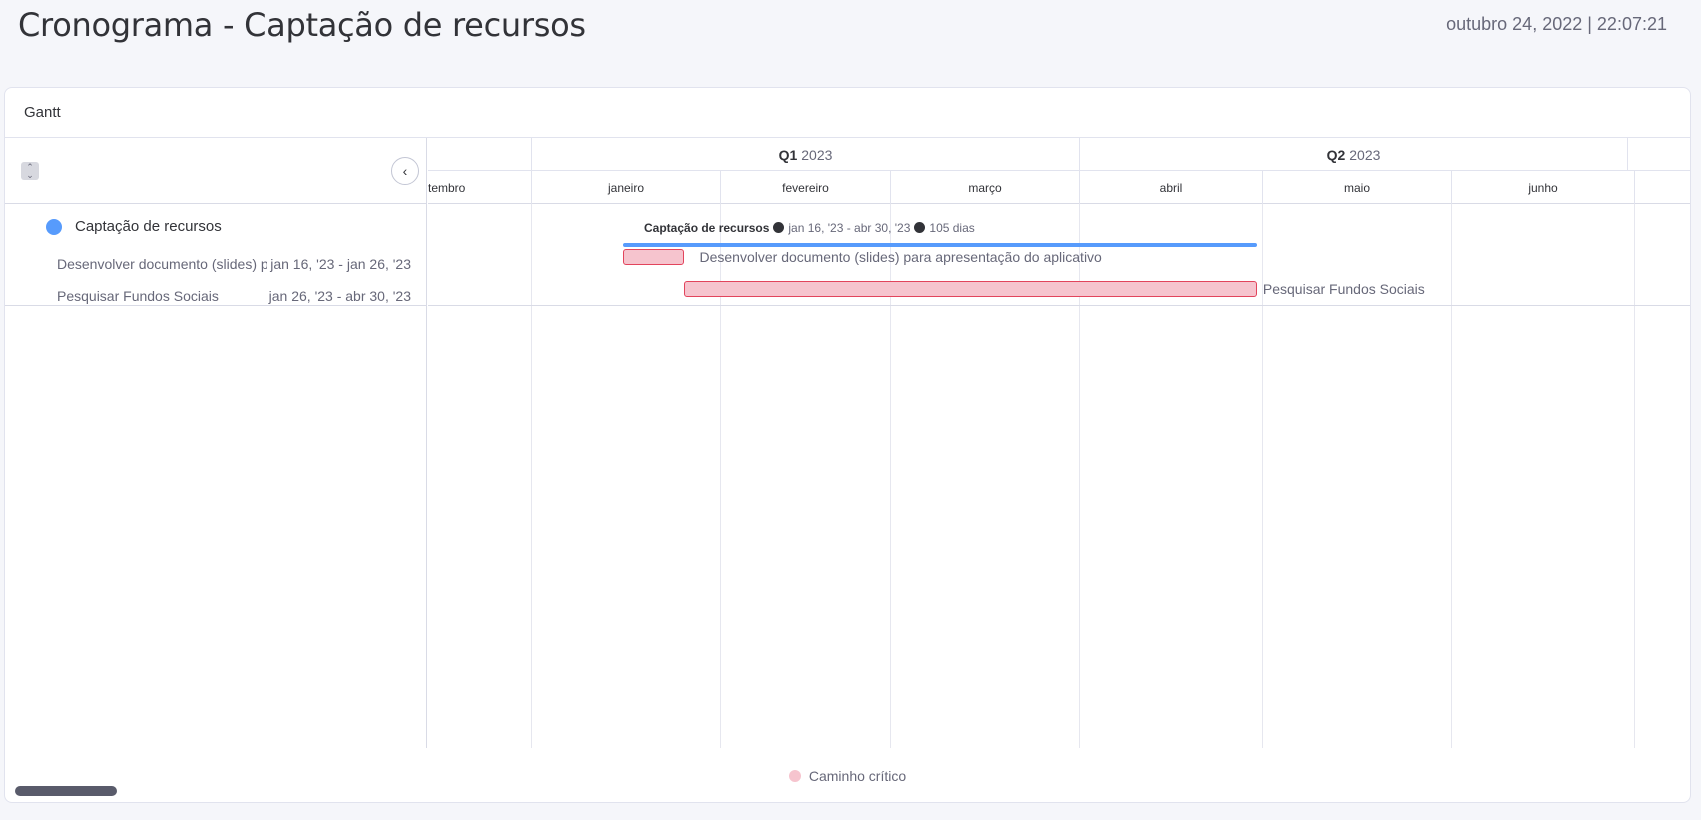 The height and width of the screenshot is (820, 1701). I want to click on legend-dot-icon, so click(794, 776).